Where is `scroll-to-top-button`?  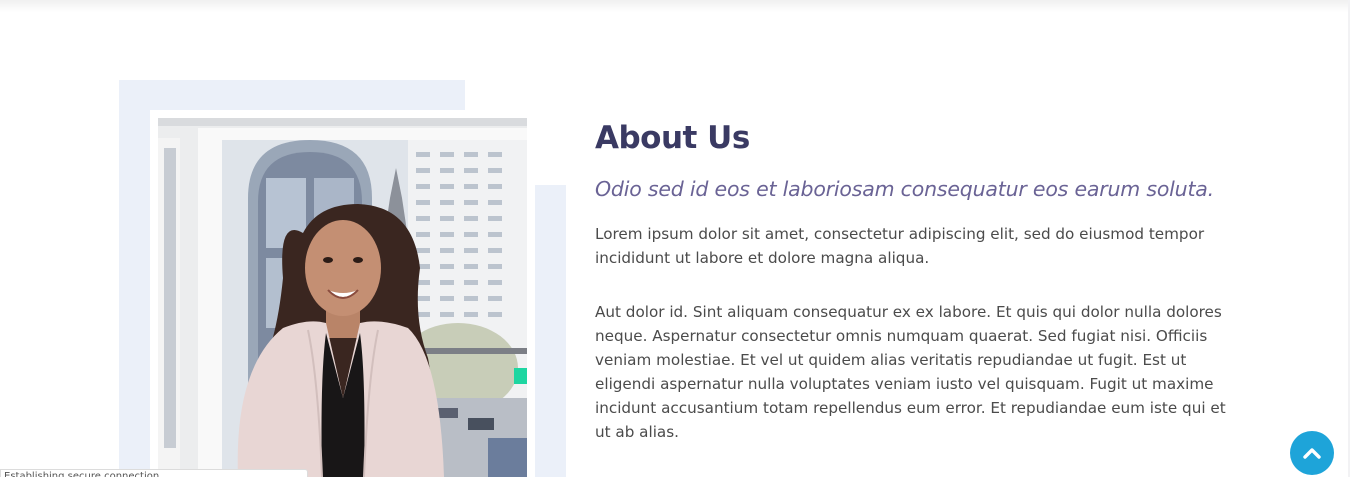
scroll-to-top-button is located at coordinates (1312, 453).